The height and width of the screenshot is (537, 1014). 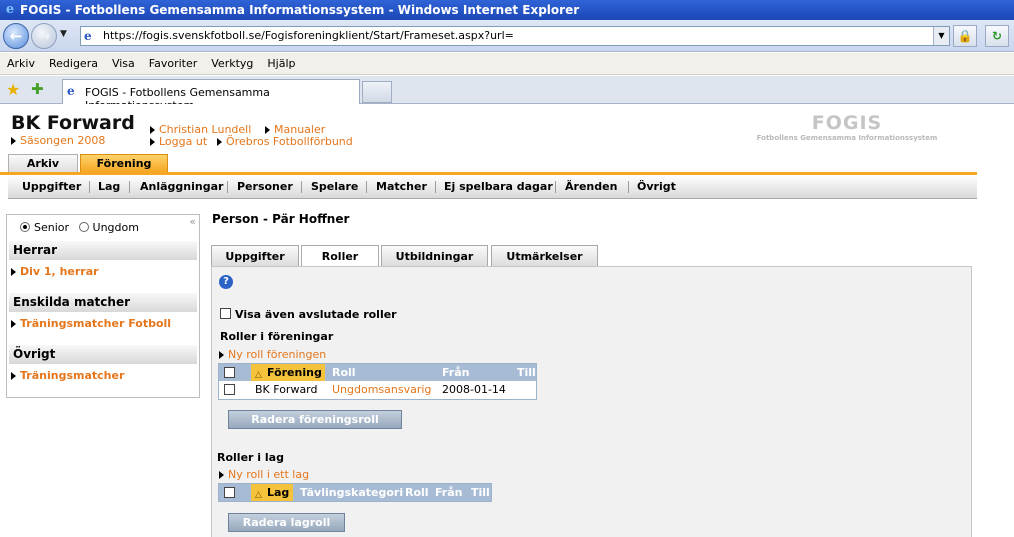 I want to click on age-filter: Senior Ungdom, so click(x=79, y=227).